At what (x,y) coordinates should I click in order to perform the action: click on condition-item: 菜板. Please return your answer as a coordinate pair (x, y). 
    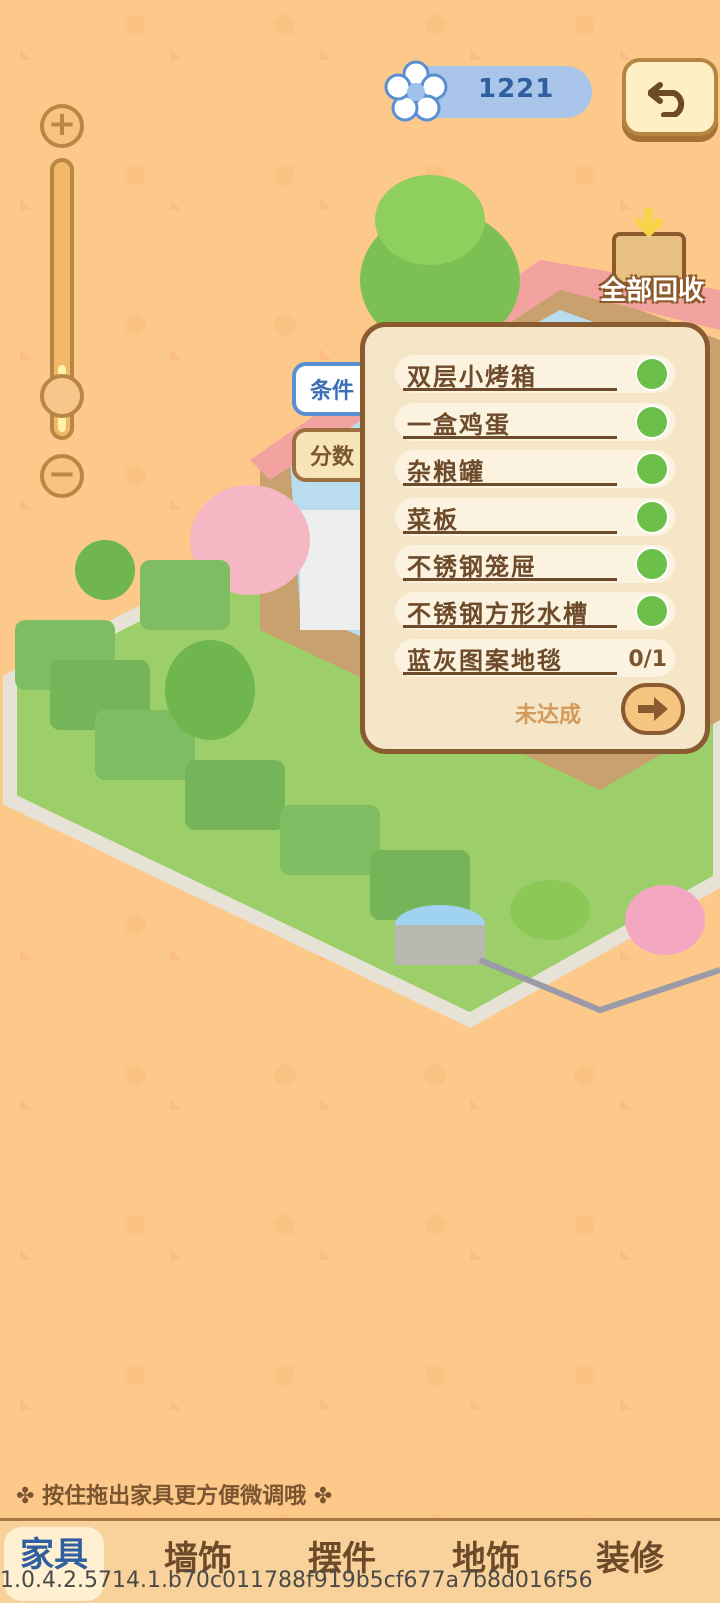
    Looking at the image, I should click on (535, 517).